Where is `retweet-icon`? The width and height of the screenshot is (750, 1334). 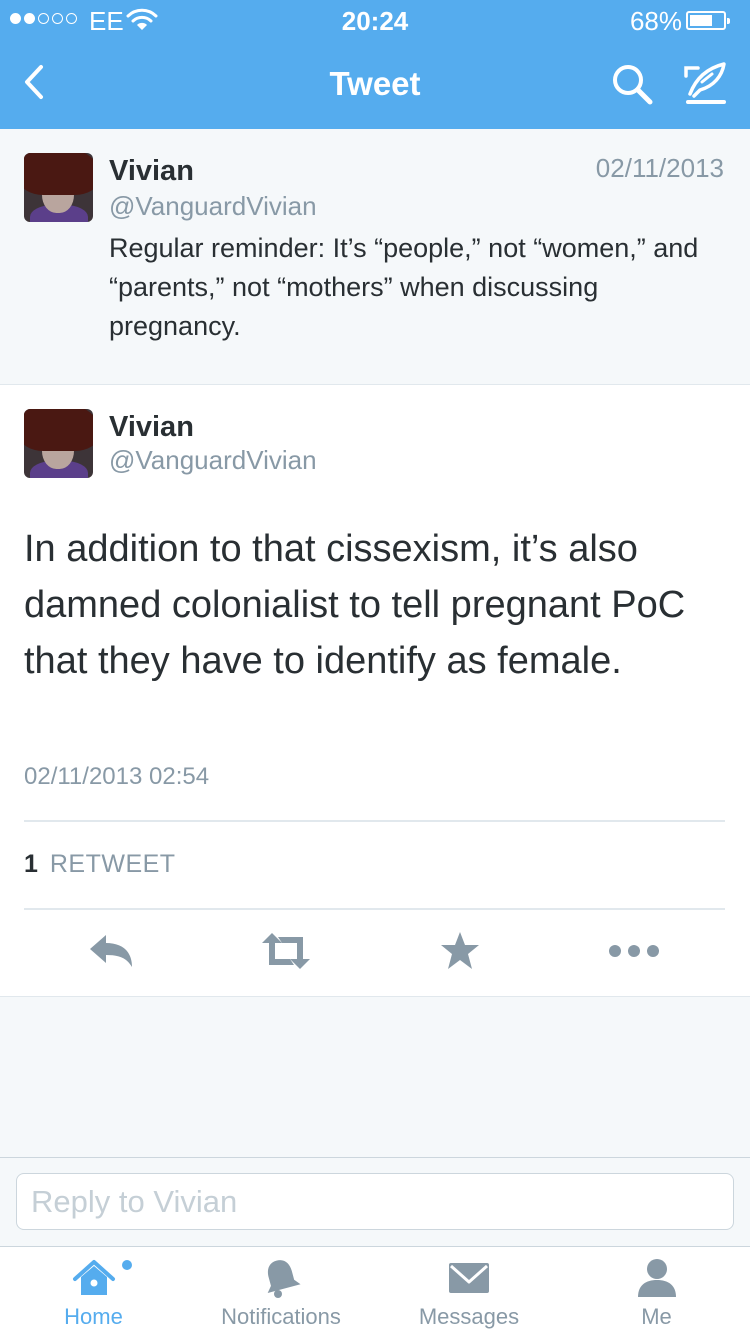 retweet-icon is located at coordinates (286, 951).